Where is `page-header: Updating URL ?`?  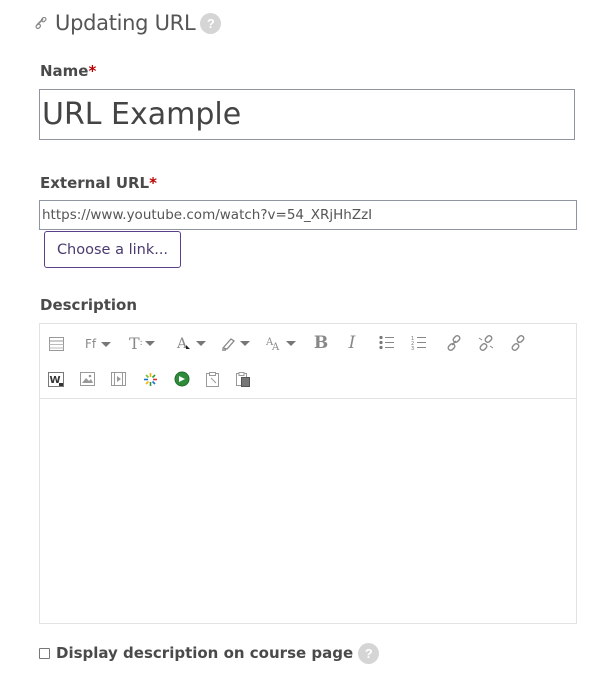
page-header: Updating URL ? is located at coordinates (128, 23).